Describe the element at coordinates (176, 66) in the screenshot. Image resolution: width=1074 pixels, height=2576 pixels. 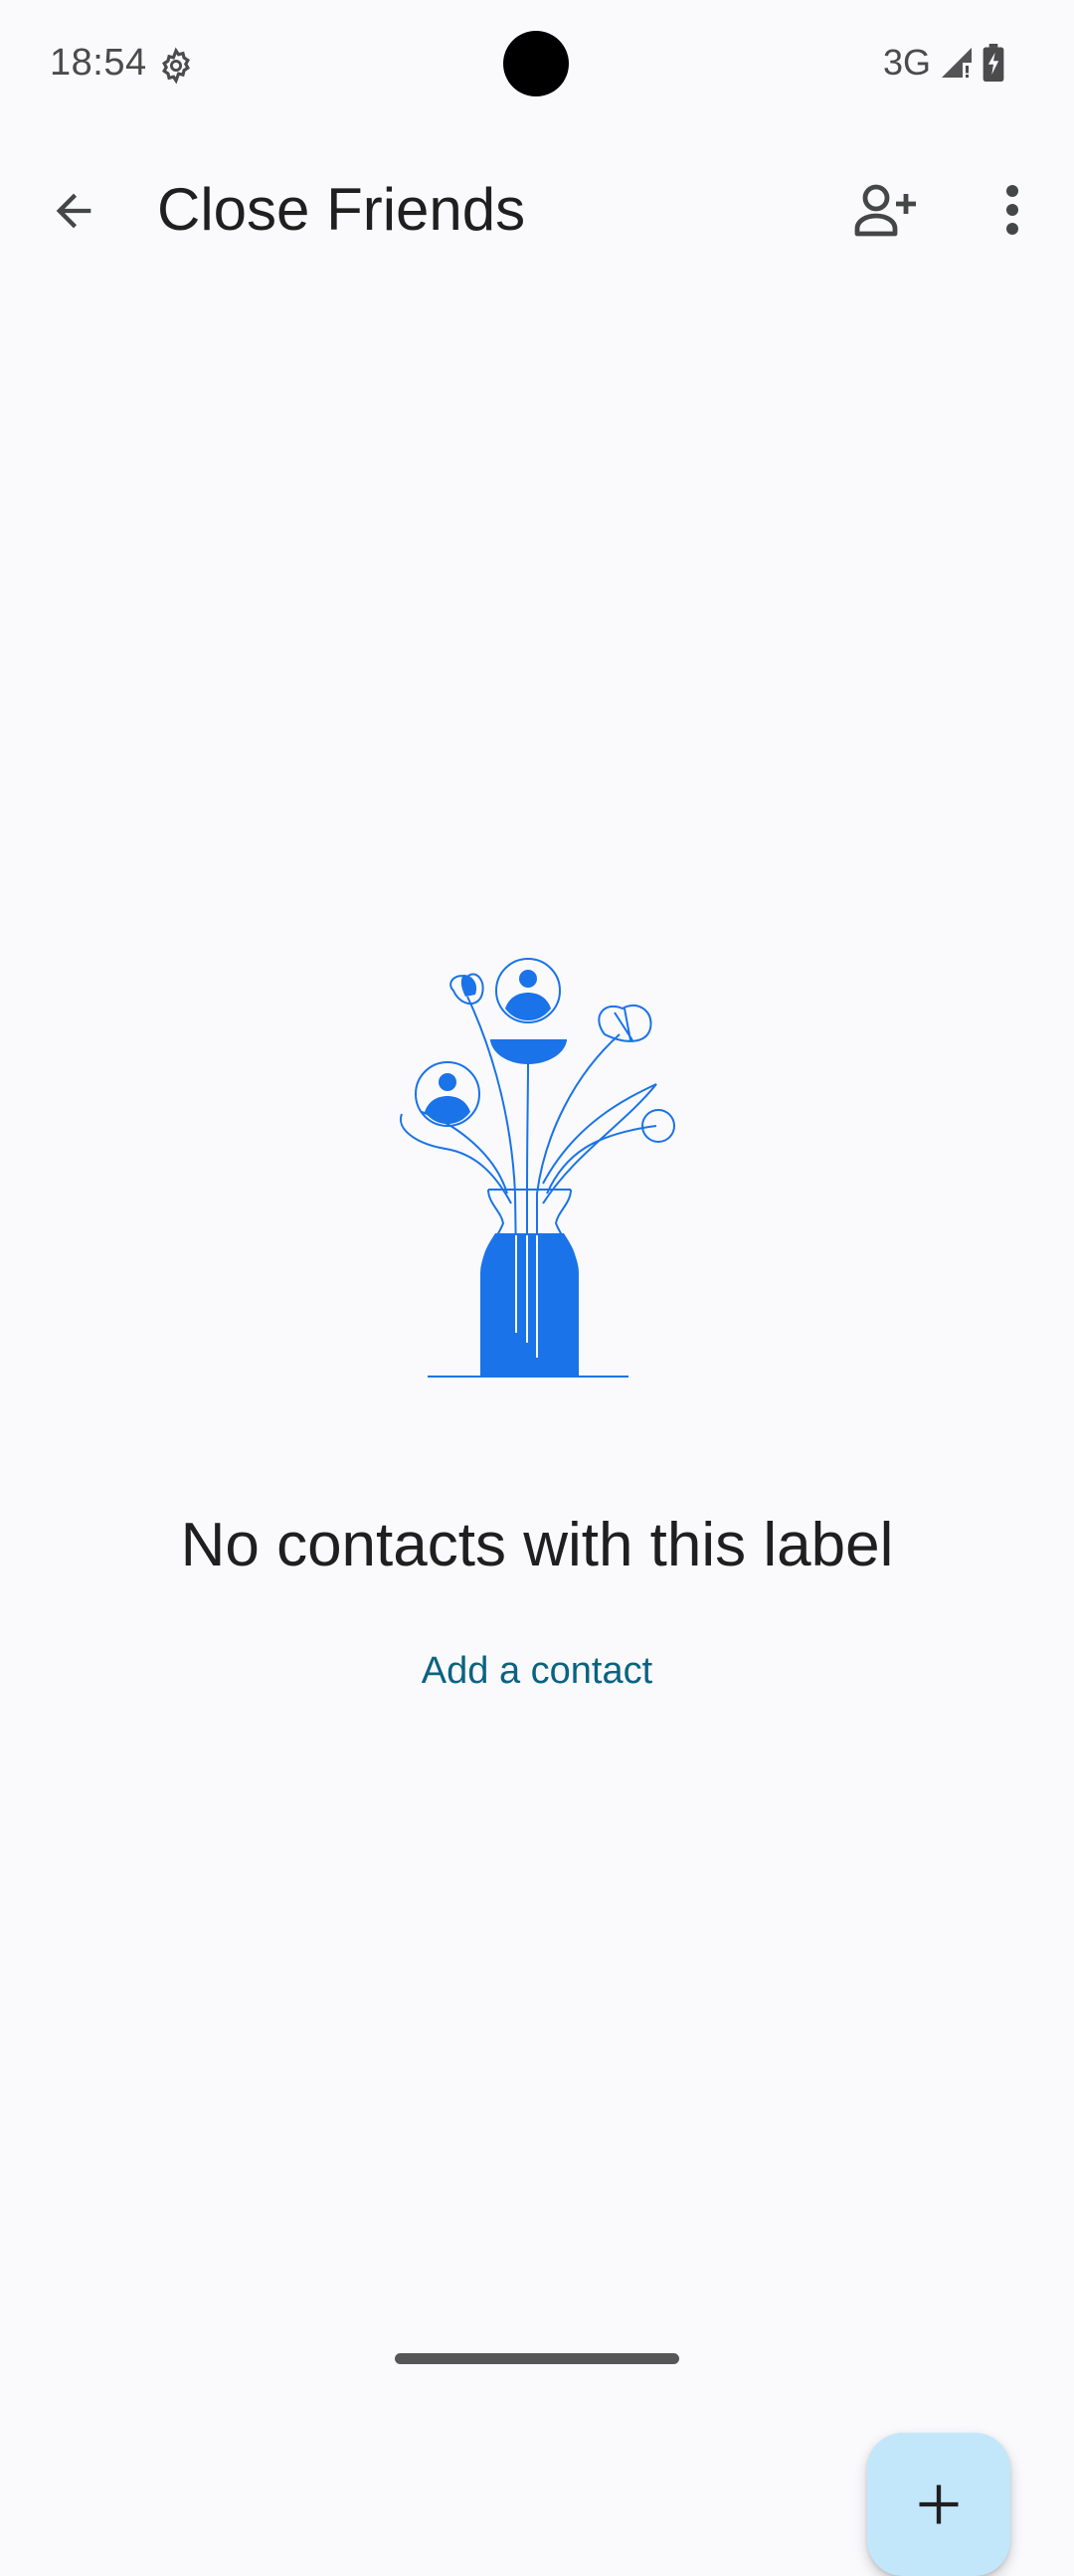
I see `gear-icon` at that location.